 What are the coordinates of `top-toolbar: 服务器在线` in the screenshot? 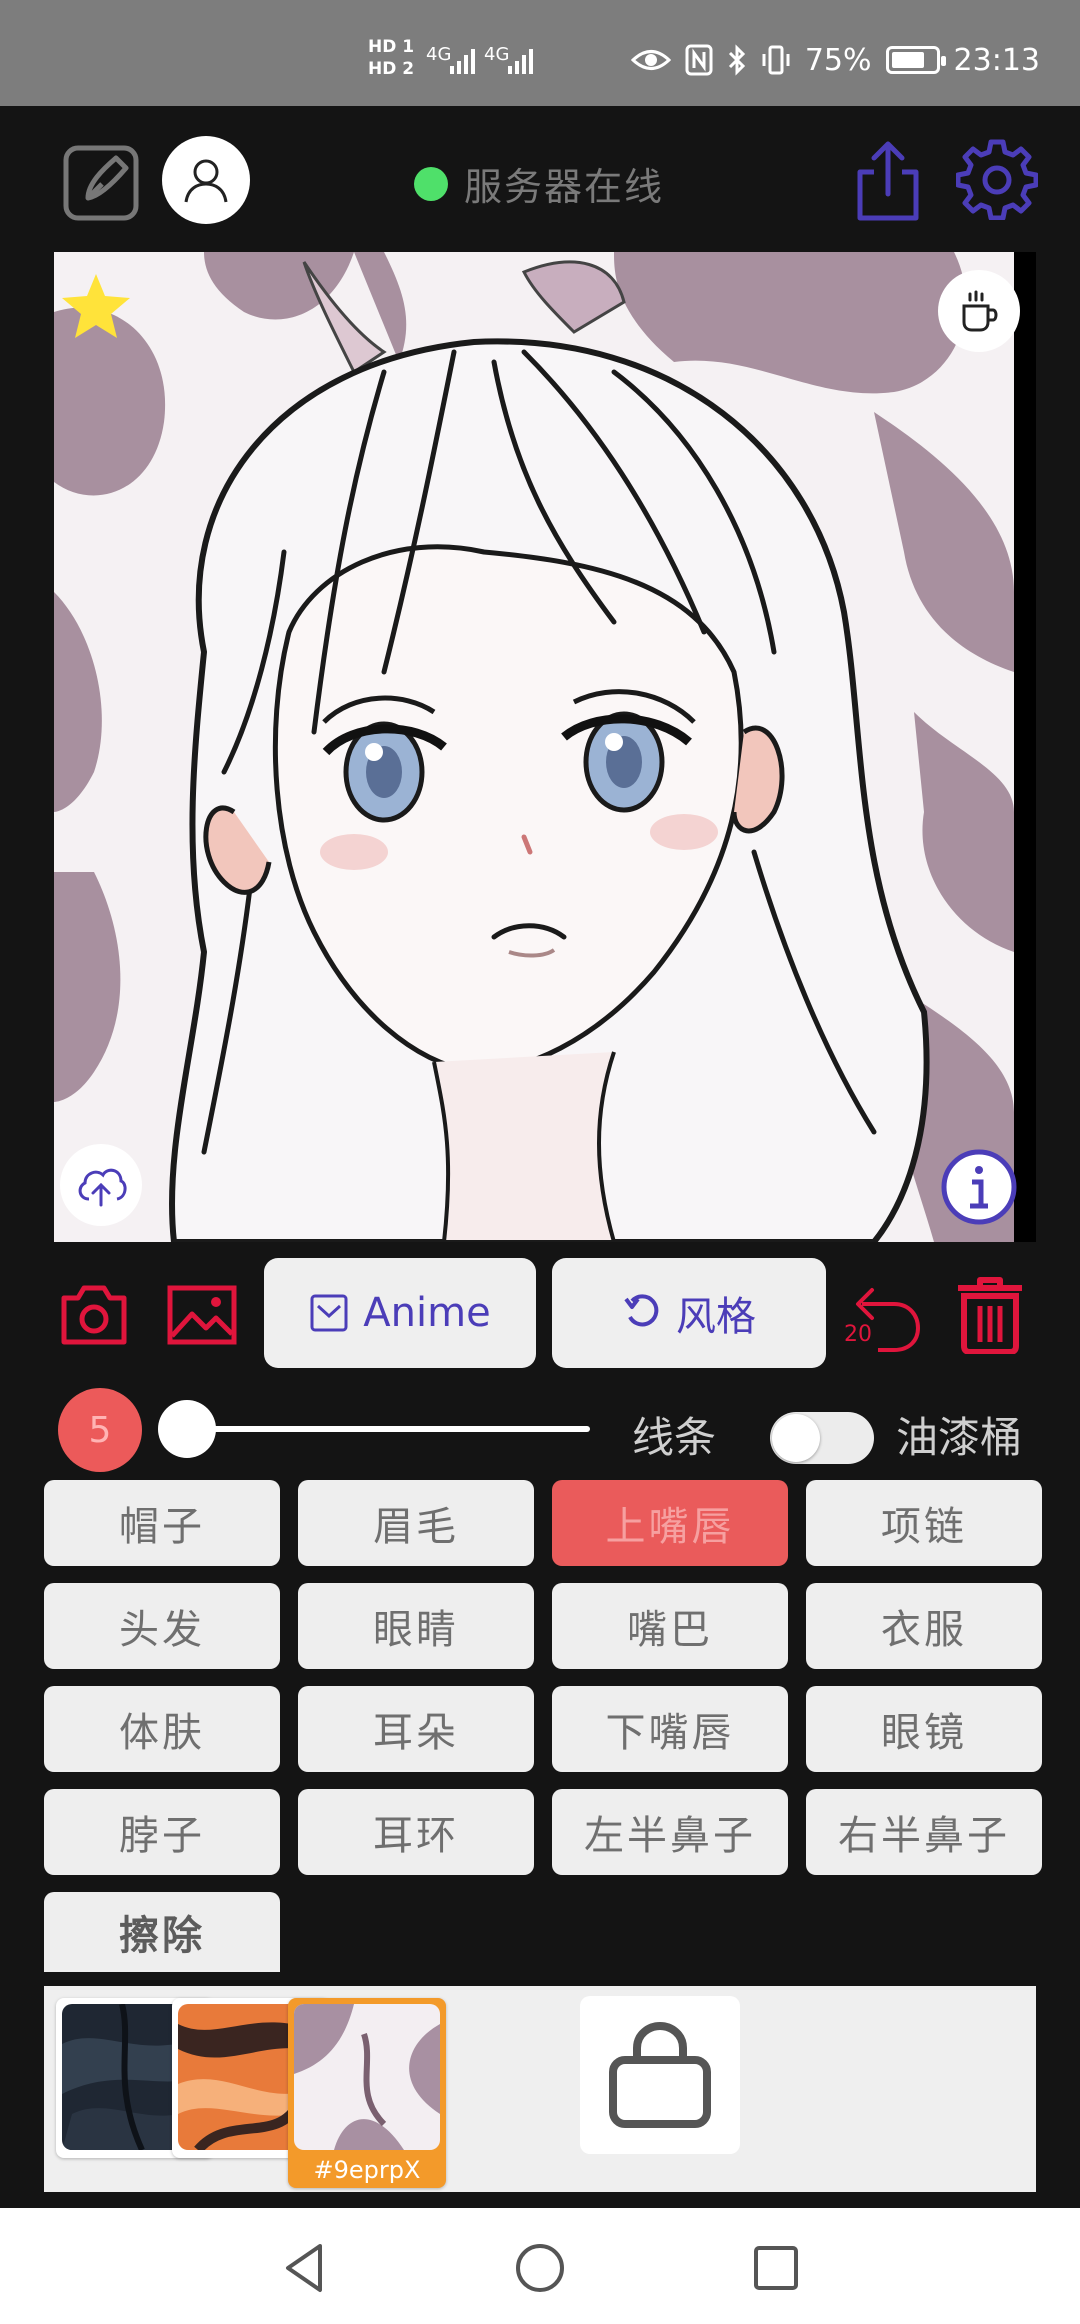 It's located at (540, 181).